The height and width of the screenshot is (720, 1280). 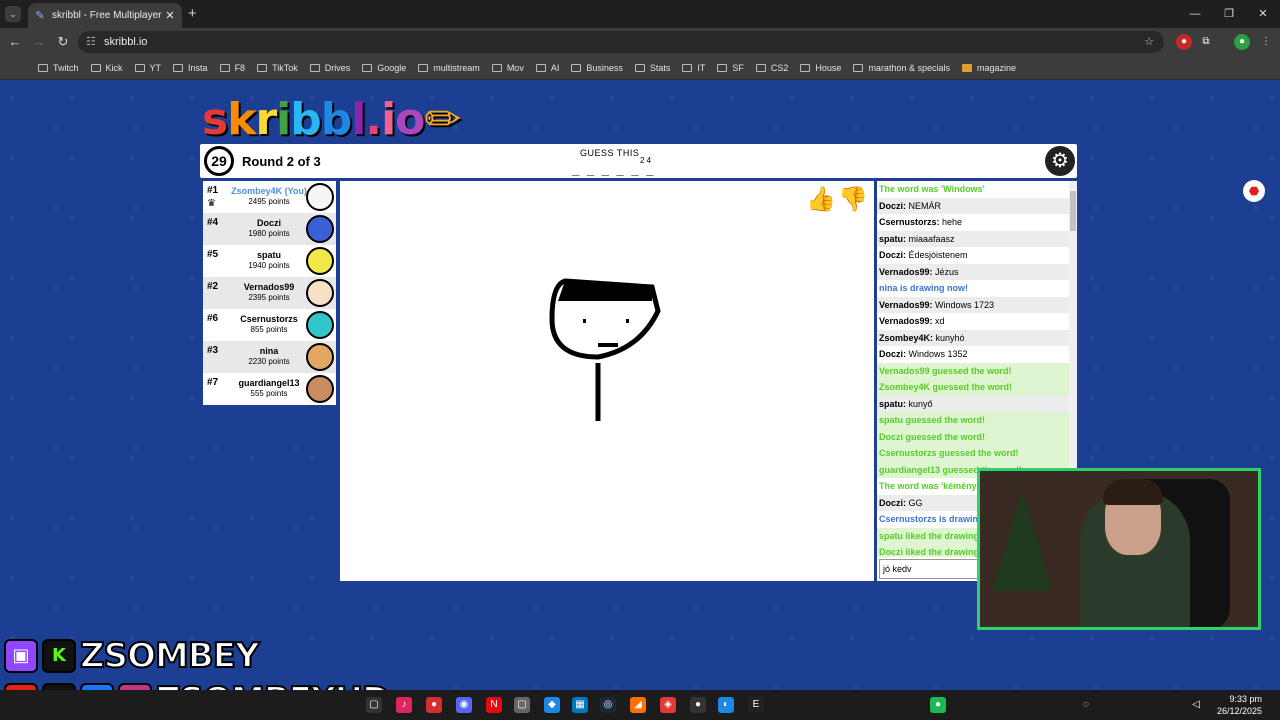 I want to click on bookmark-business: Business, so click(x=597, y=68).